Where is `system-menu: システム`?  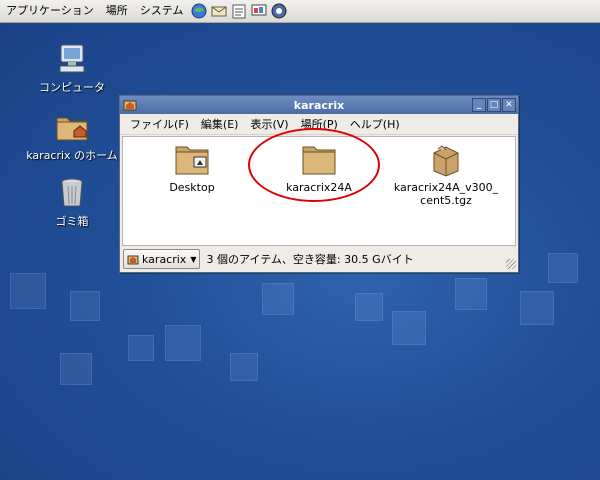 system-menu: システム is located at coordinates (162, 11).